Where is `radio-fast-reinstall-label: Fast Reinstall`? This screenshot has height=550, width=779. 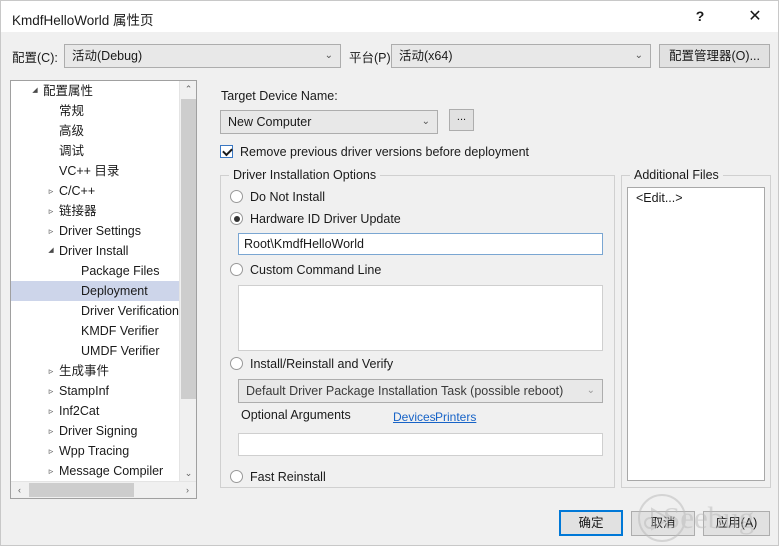 radio-fast-reinstall-label: Fast Reinstall is located at coordinates (288, 477).